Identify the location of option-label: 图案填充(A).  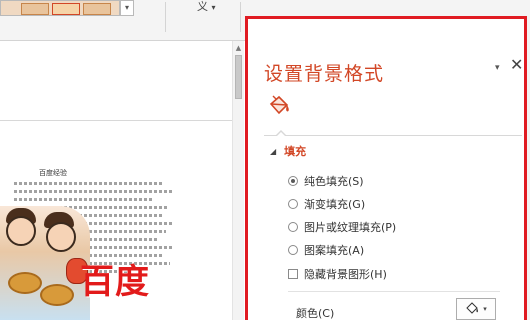
(334, 250).